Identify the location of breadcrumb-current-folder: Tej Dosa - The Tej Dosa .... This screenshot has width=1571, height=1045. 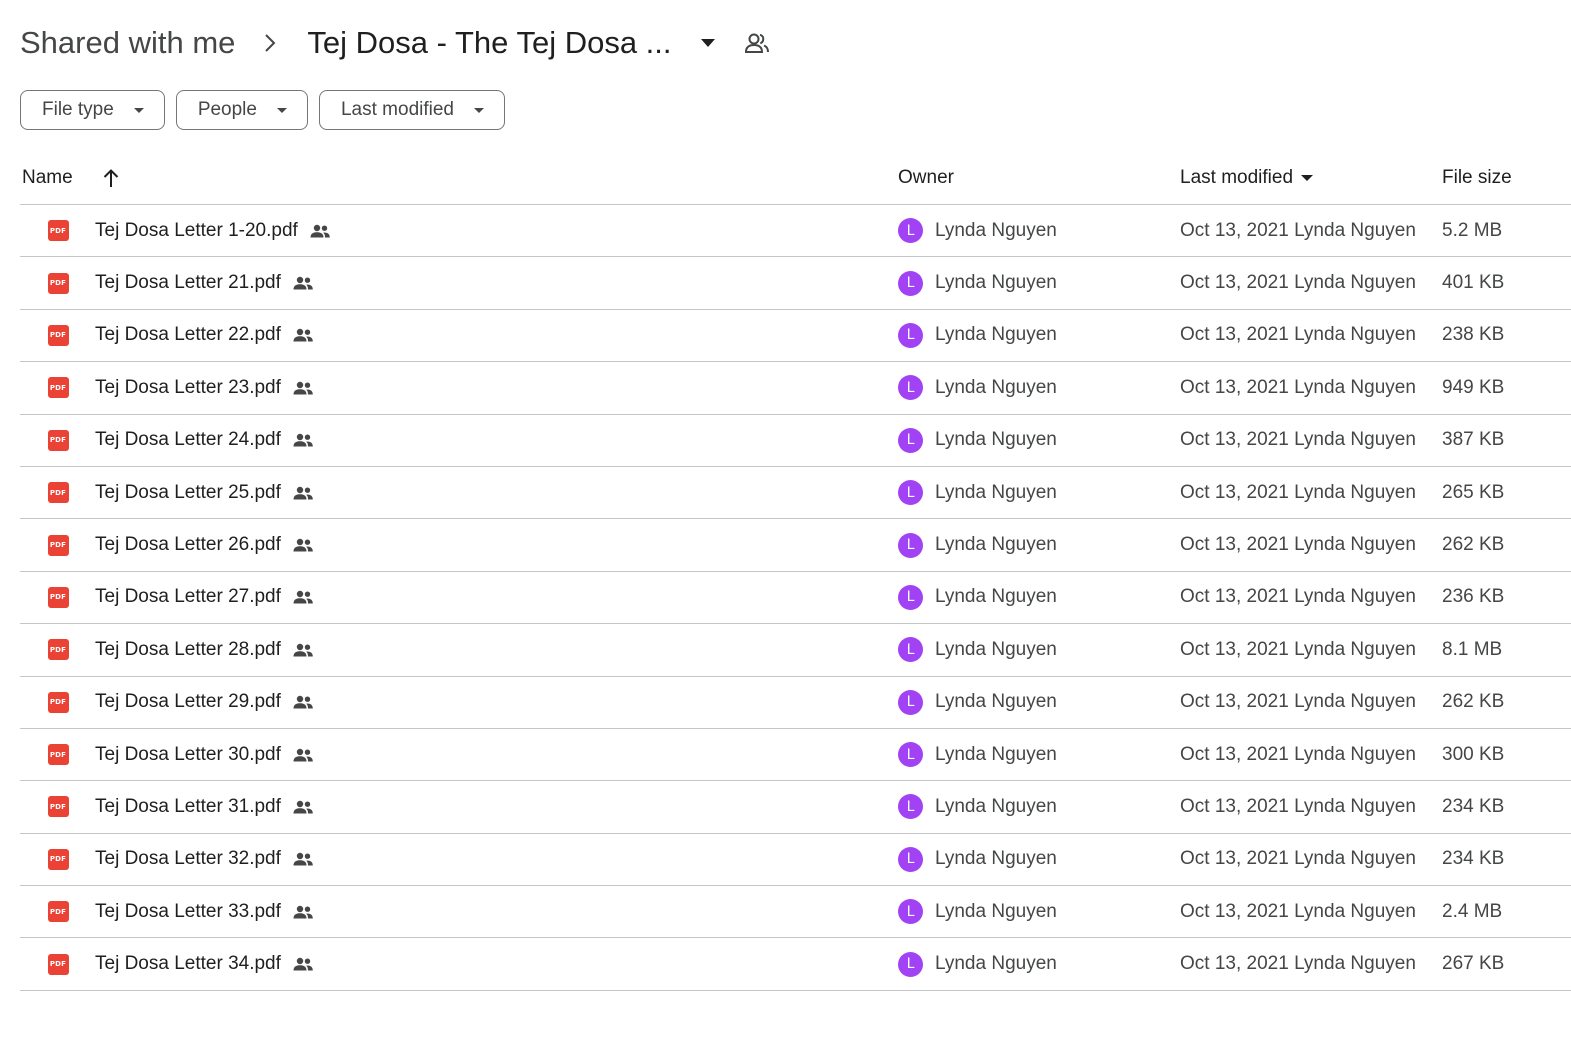
(489, 43).